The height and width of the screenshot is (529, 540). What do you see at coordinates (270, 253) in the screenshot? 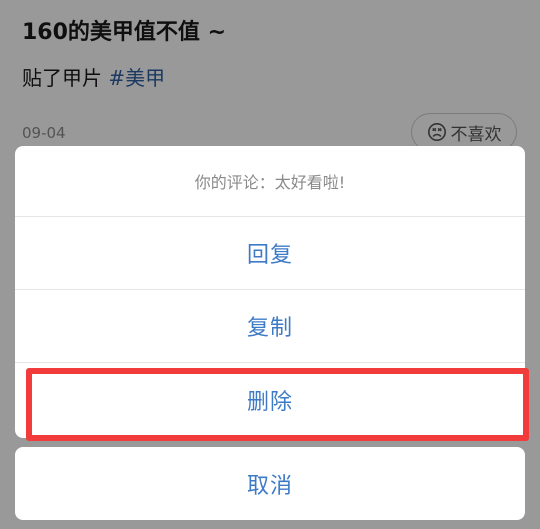
I see `reply-button: 回复` at bounding box center [270, 253].